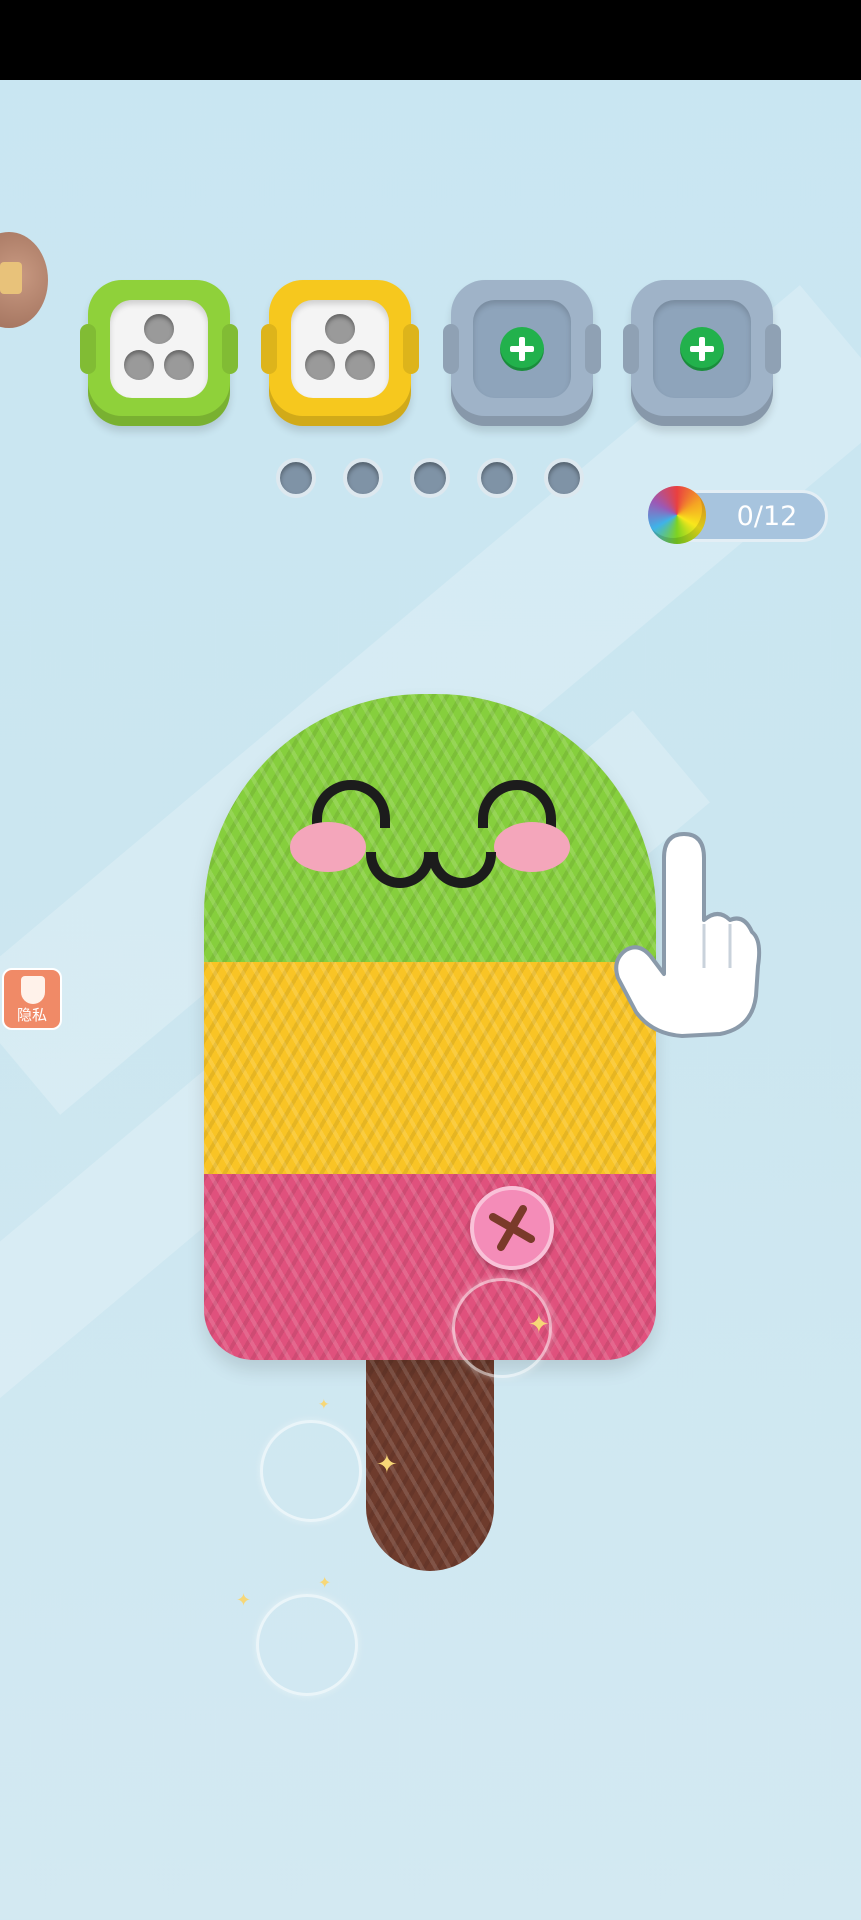  I want to click on band-pink, so click(430, 1267).